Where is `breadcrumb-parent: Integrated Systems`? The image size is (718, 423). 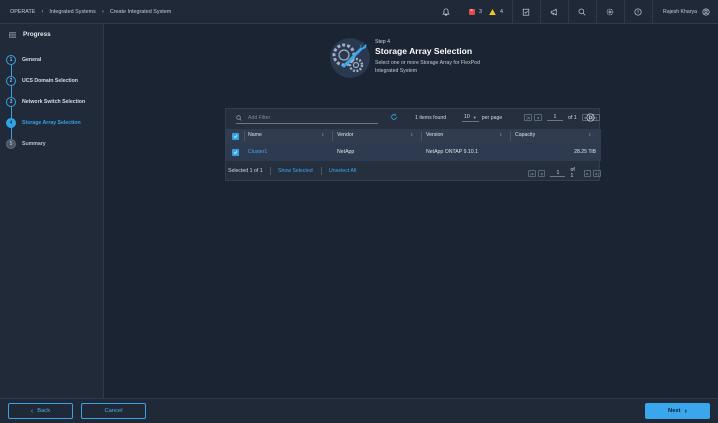
breadcrumb-parent: Integrated Systems is located at coordinates (72, 12).